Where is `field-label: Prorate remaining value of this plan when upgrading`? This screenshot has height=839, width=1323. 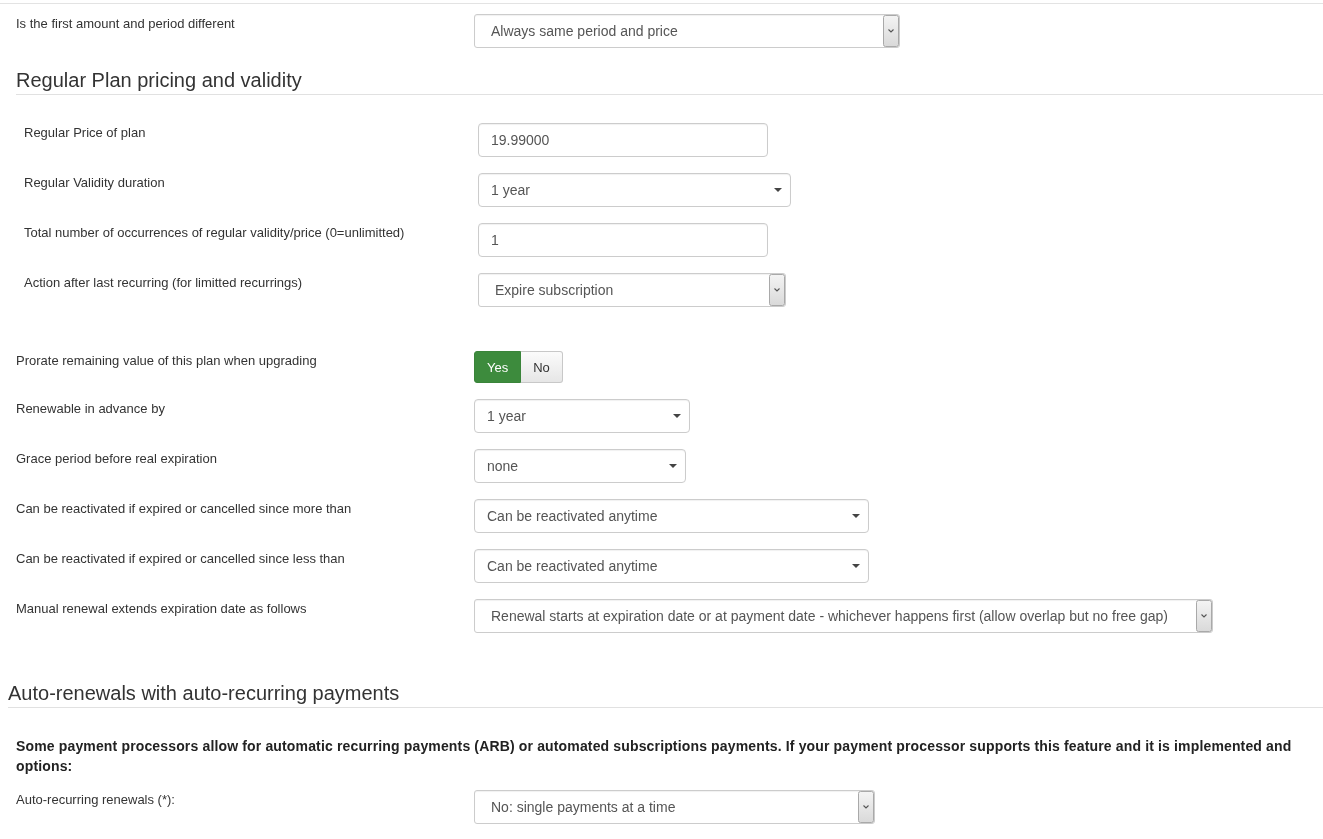
field-label: Prorate remaining value of this plan when upgrading is located at coordinates (166, 361).